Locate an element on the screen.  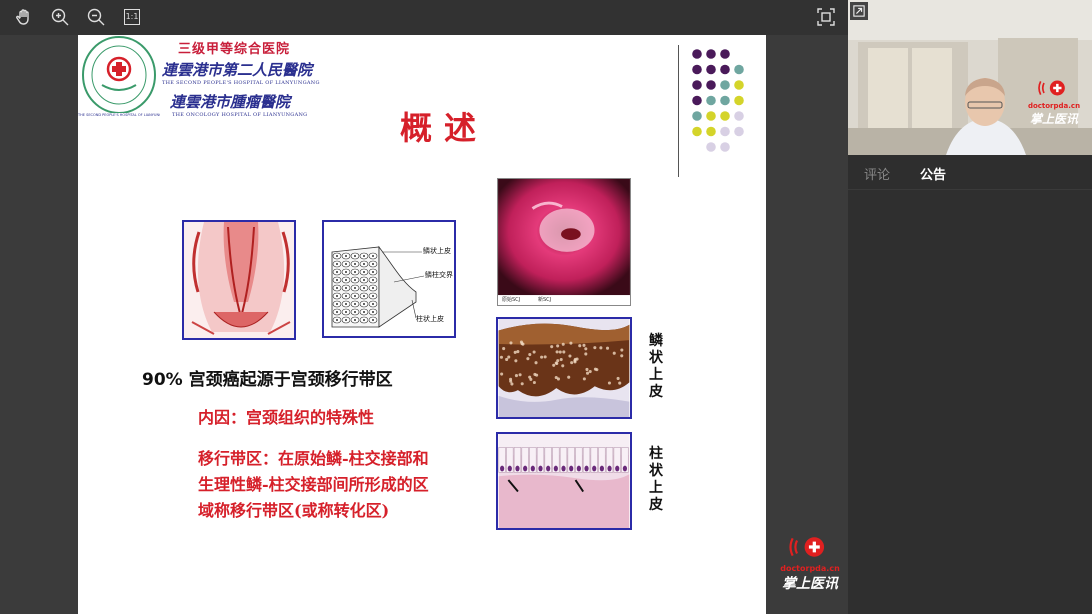
hospital-name-second: 連雲港市第二人民醫院 is located at coordinates (237, 70).